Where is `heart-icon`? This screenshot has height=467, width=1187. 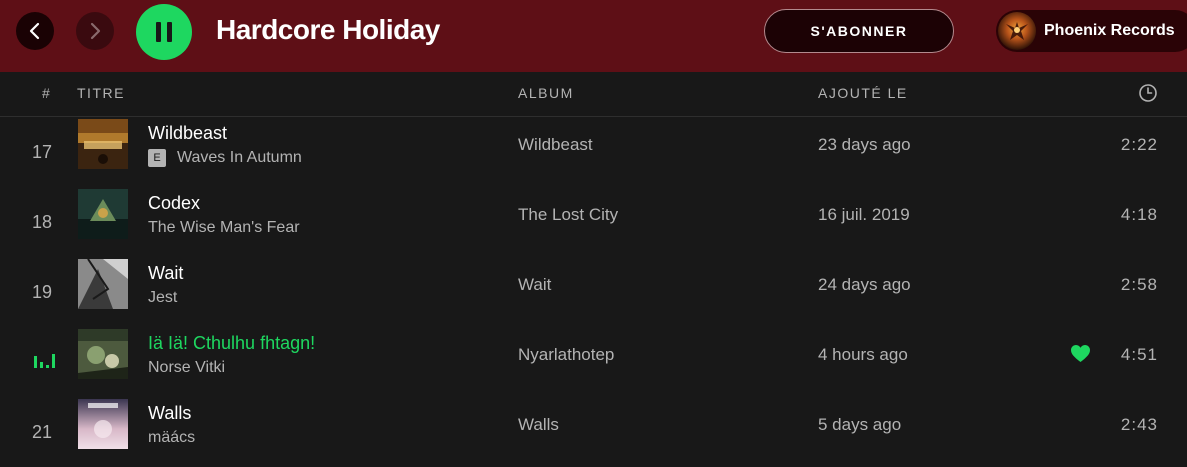 heart-icon is located at coordinates (1080, 353).